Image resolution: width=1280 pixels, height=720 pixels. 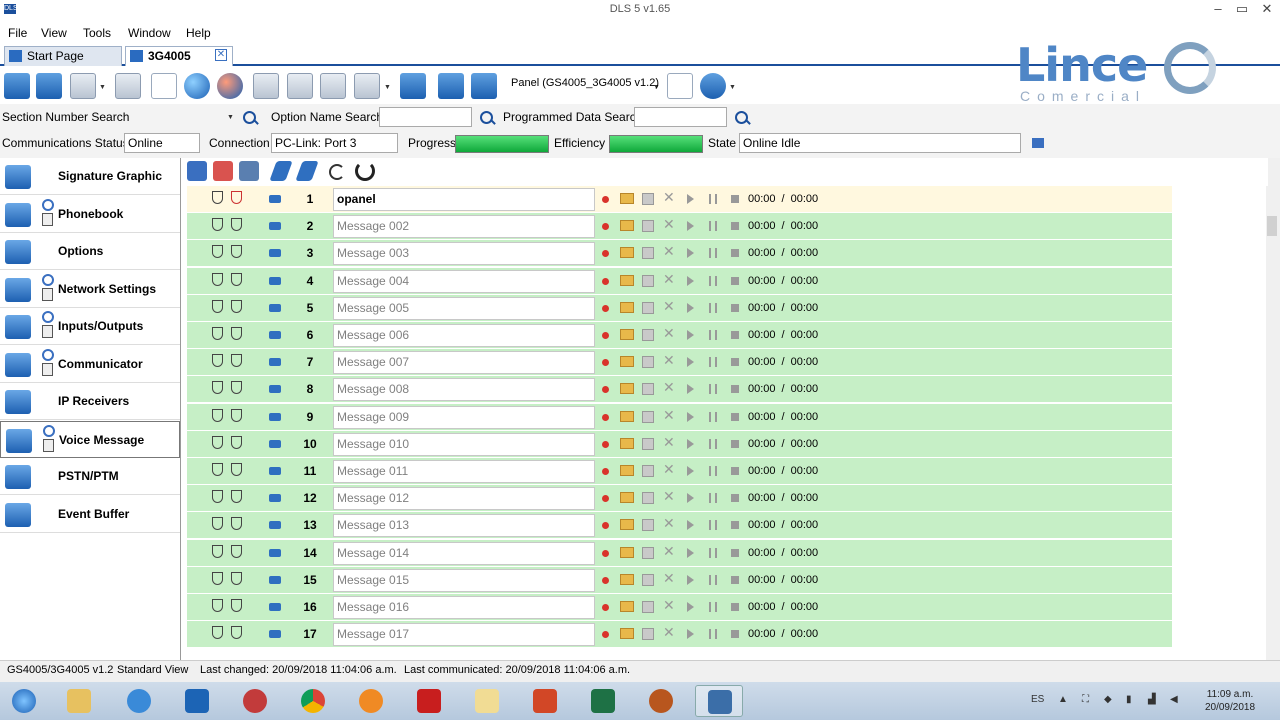 What do you see at coordinates (90, 326) in the screenshot?
I see `sidebar-item-inputs-outputs: Inputs/Outputs` at bounding box center [90, 326].